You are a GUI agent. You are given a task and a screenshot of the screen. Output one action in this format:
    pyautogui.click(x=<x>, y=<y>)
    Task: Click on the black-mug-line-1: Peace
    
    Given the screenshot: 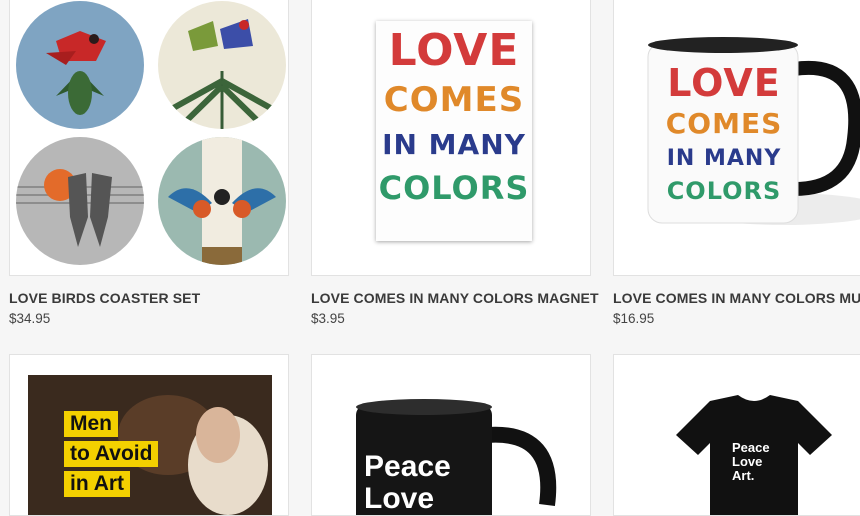 What is the action you would take?
    pyautogui.click(x=407, y=466)
    